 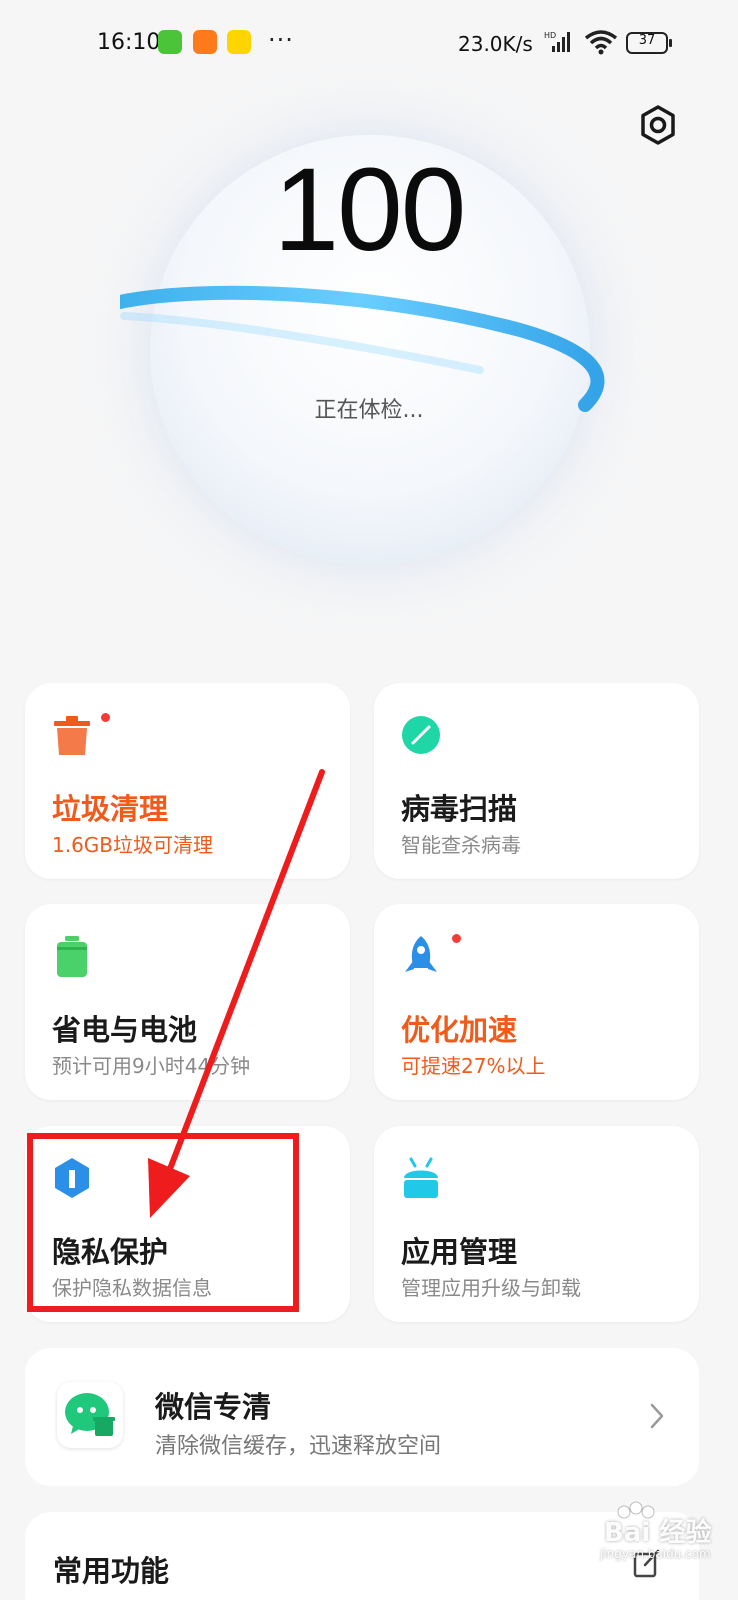 I want to click on card-subtitle: 1.6GB垃圾可清理, so click(x=133, y=845).